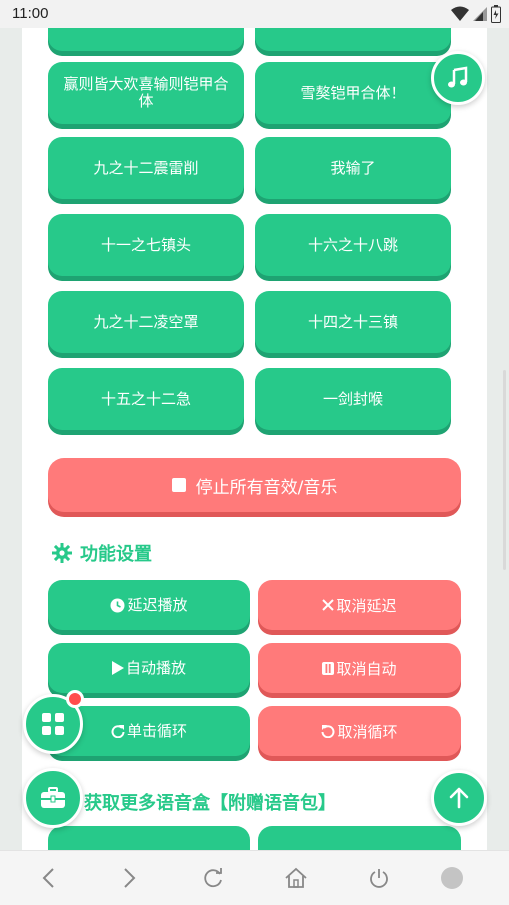 This screenshot has width=509, height=905. Describe the element at coordinates (460, 13) in the screenshot. I see `wifi-icon` at that location.